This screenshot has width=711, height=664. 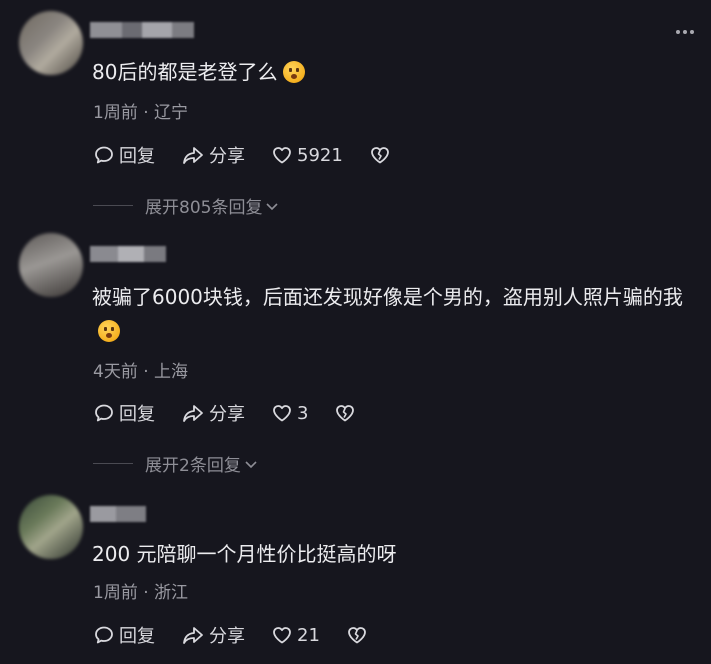 I want to click on like-button: 5921, so click(x=307, y=155).